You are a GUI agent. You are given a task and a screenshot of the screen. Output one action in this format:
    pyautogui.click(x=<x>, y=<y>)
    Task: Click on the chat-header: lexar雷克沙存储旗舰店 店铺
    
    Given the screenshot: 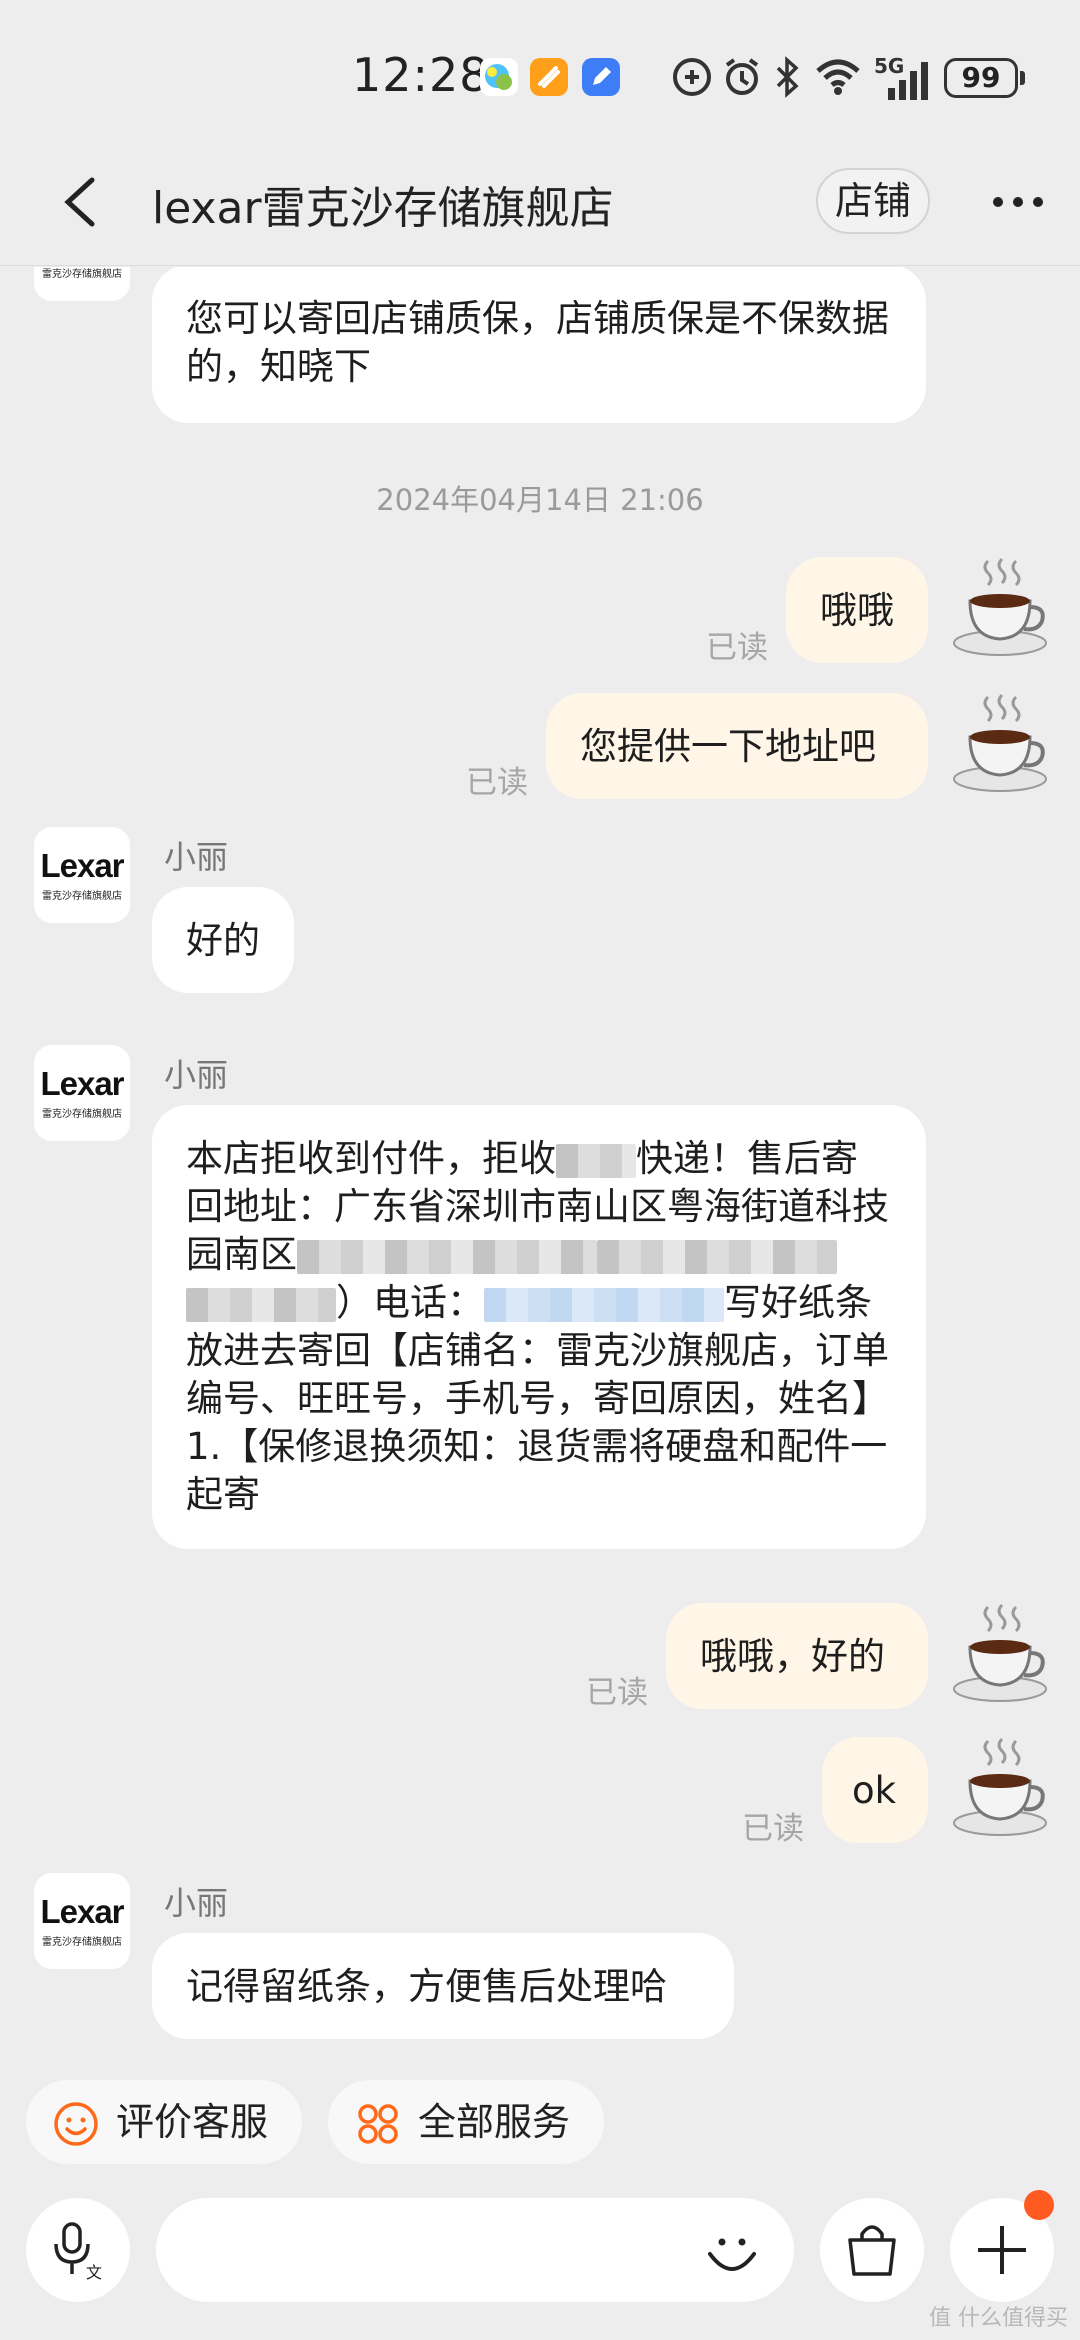 What is the action you would take?
    pyautogui.click(x=540, y=208)
    